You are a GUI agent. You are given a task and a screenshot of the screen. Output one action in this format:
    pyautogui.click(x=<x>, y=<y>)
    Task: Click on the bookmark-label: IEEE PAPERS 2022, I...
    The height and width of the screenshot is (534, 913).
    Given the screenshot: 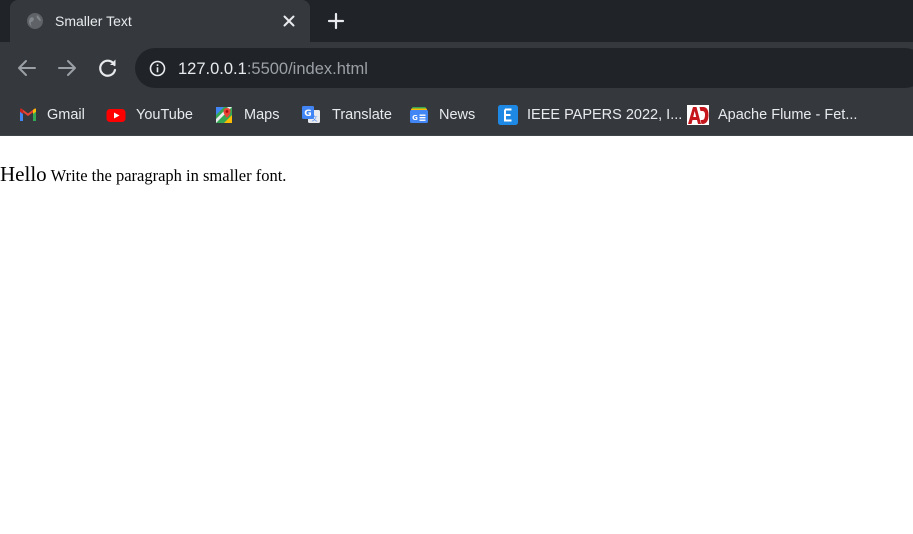 What is the action you would take?
    pyautogui.click(x=605, y=115)
    